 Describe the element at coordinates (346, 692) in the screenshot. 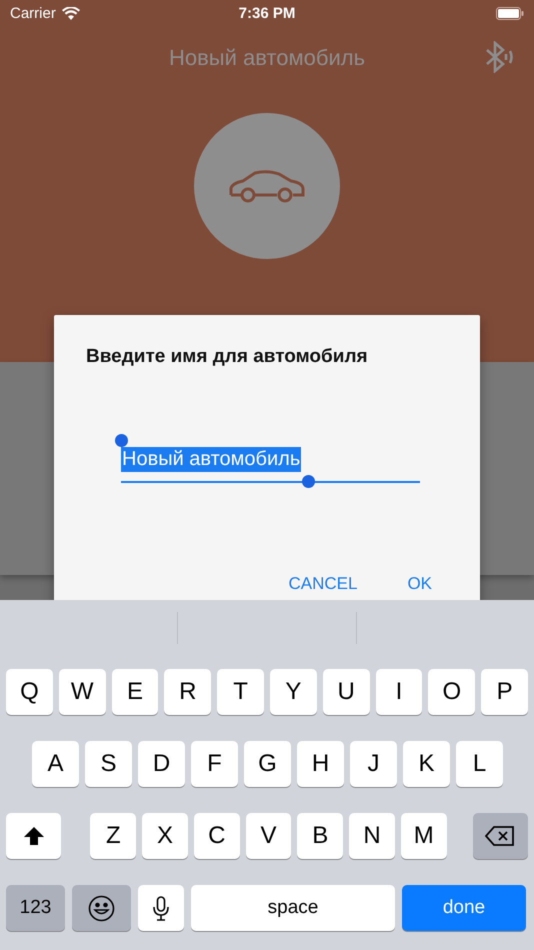

I see `keyboard-key: U` at that location.